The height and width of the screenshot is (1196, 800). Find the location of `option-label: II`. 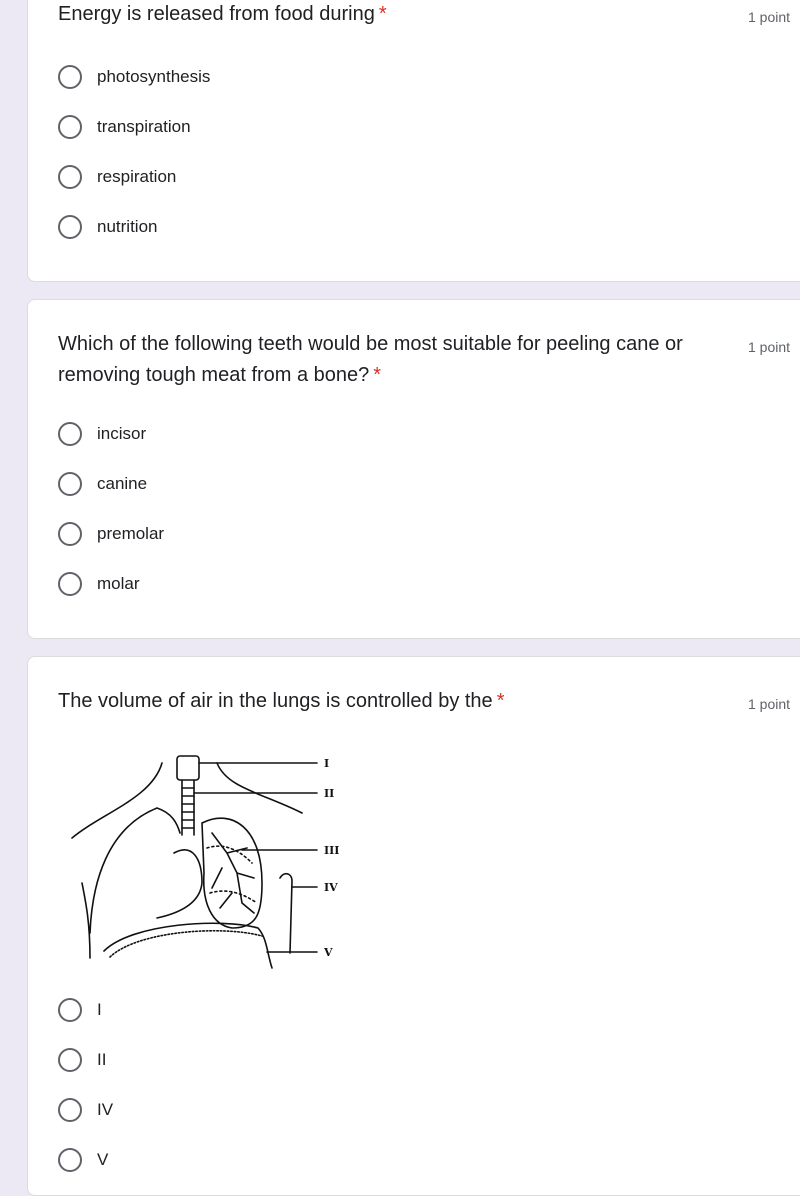

option-label: II is located at coordinates (102, 1059).